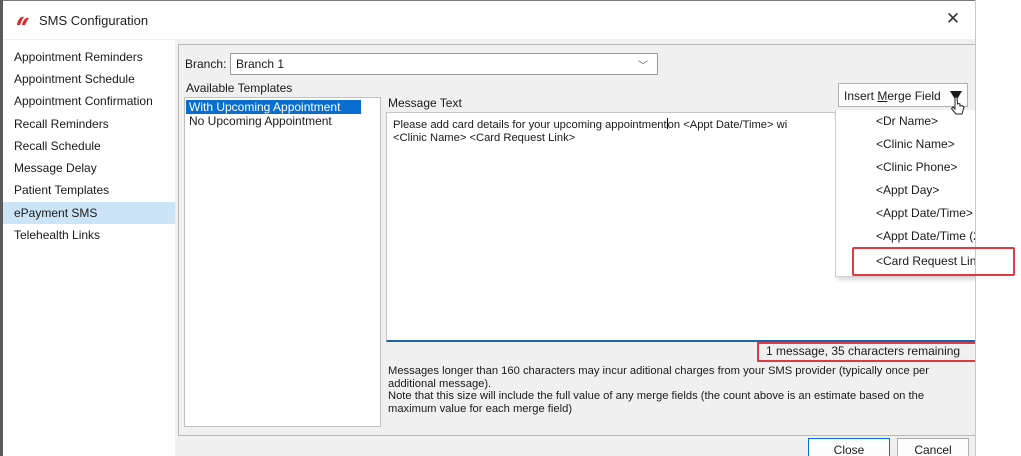 This screenshot has height=456, width=1021. I want to click on nav-item-recall-reminders: Recall Reminders, so click(89, 124).